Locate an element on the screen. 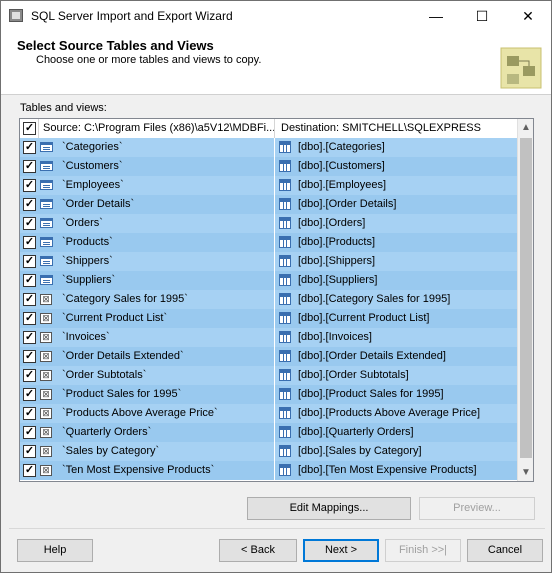  source-cell: `Categories` is located at coordinates (157, 147).